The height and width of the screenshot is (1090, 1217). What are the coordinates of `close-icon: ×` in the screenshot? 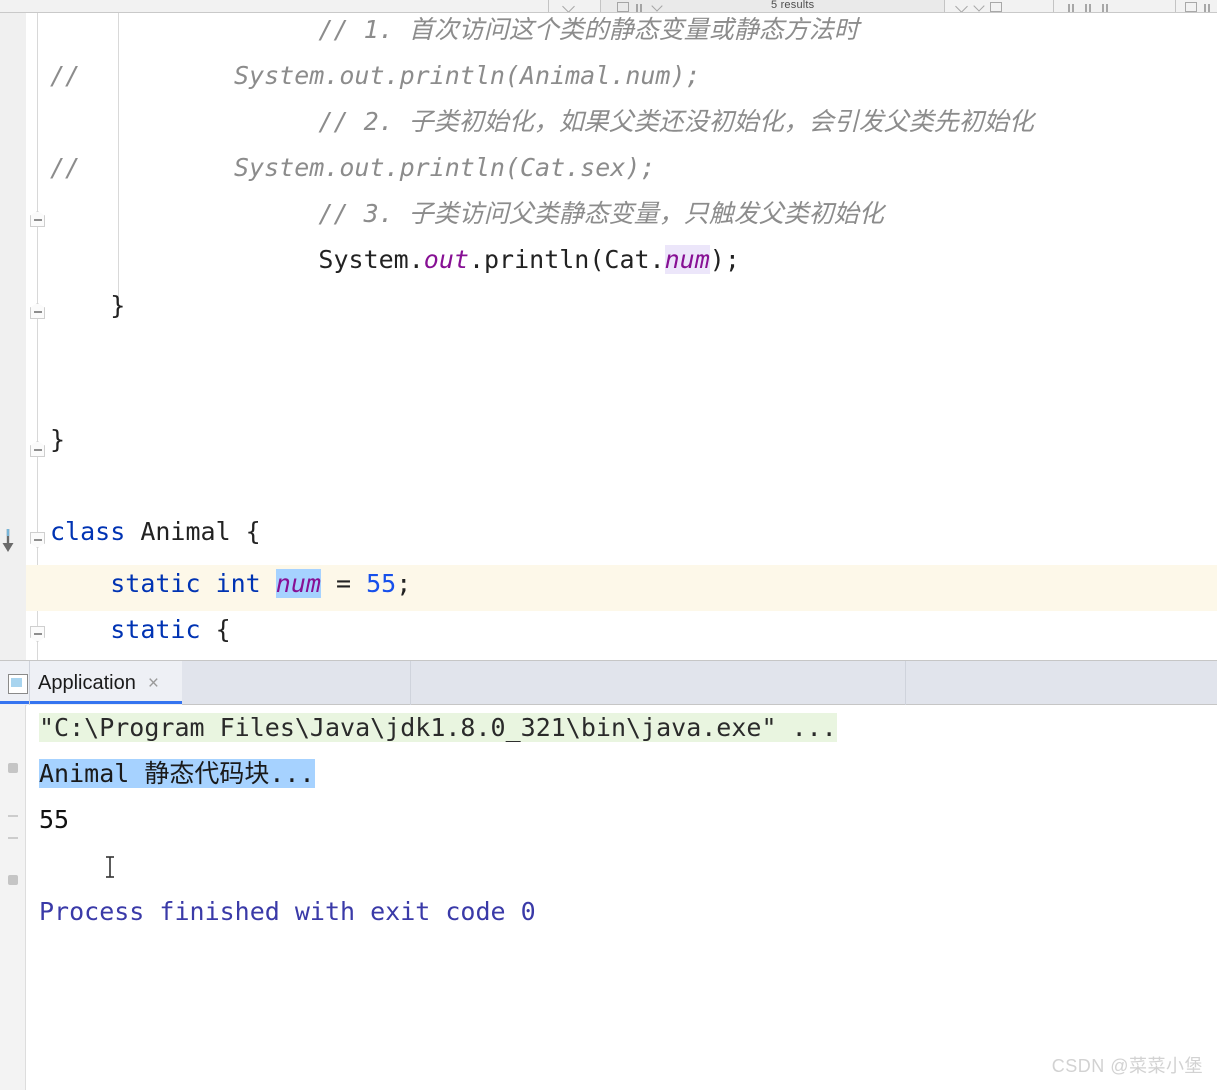 It's located at (153, 683).